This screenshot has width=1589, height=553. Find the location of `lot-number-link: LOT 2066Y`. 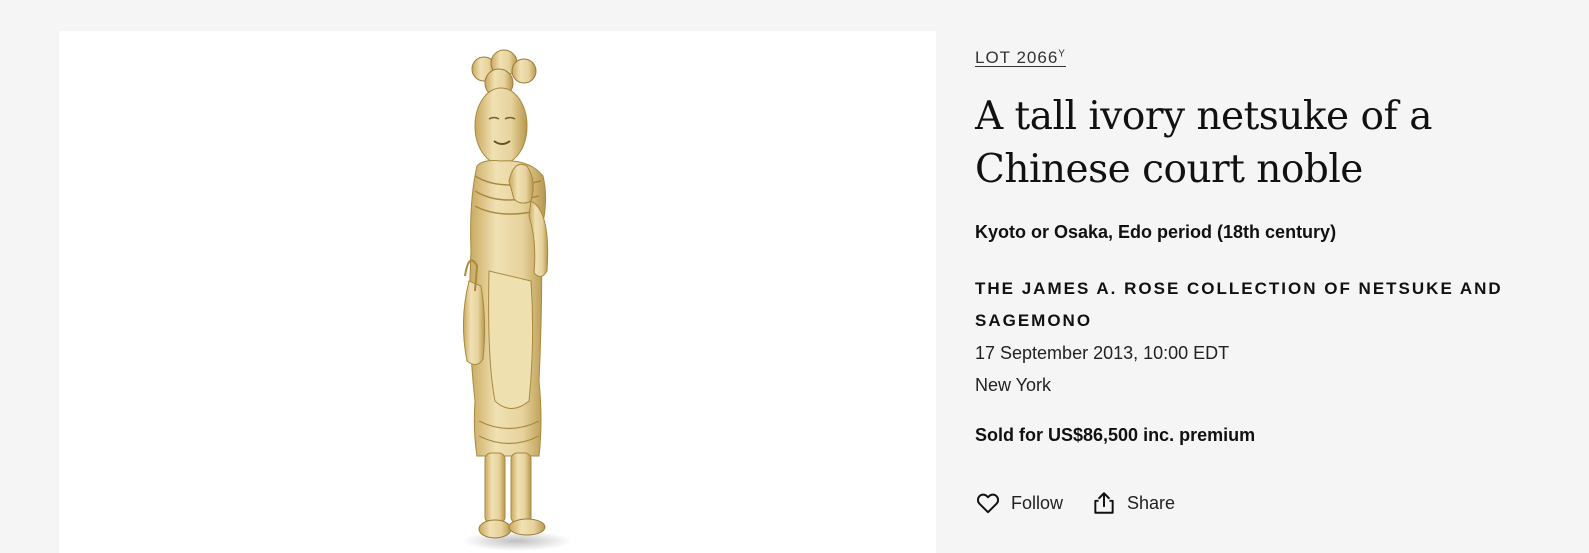

lot-number-link: LOT 2066Y is located at coordinates (1020, 58).